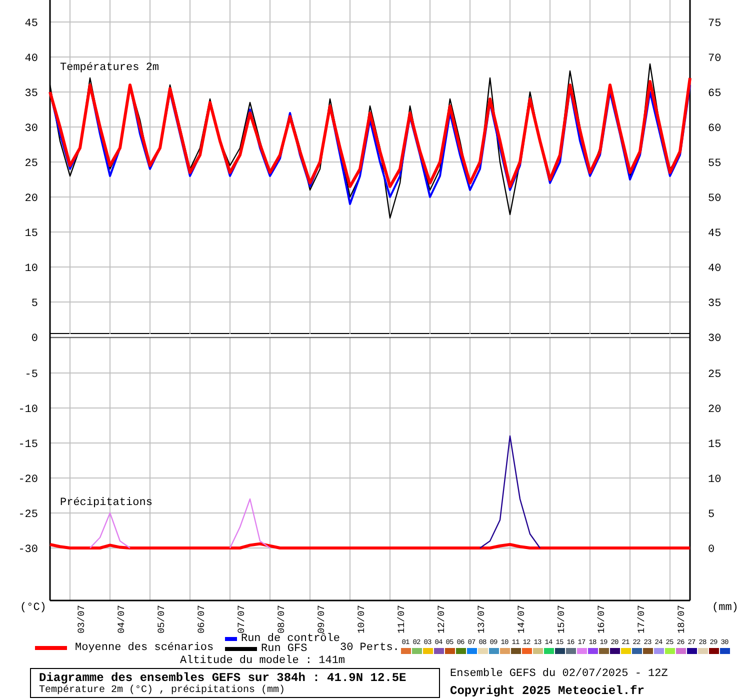 This screenshot has width=740, height=700. I want to click on date-label: 10/07, so click(361, 619).